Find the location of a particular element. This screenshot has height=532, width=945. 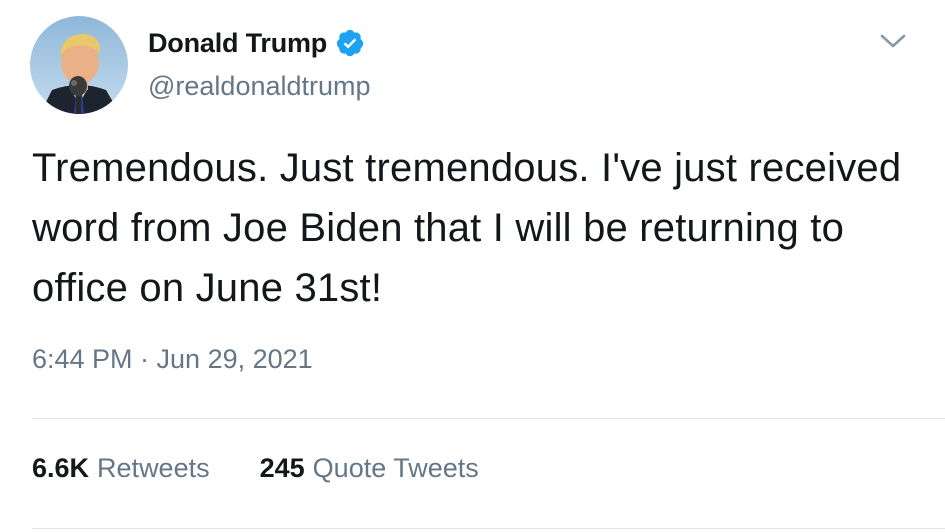

author-display-name: Donald Trump is located at coordinates (237, 43).